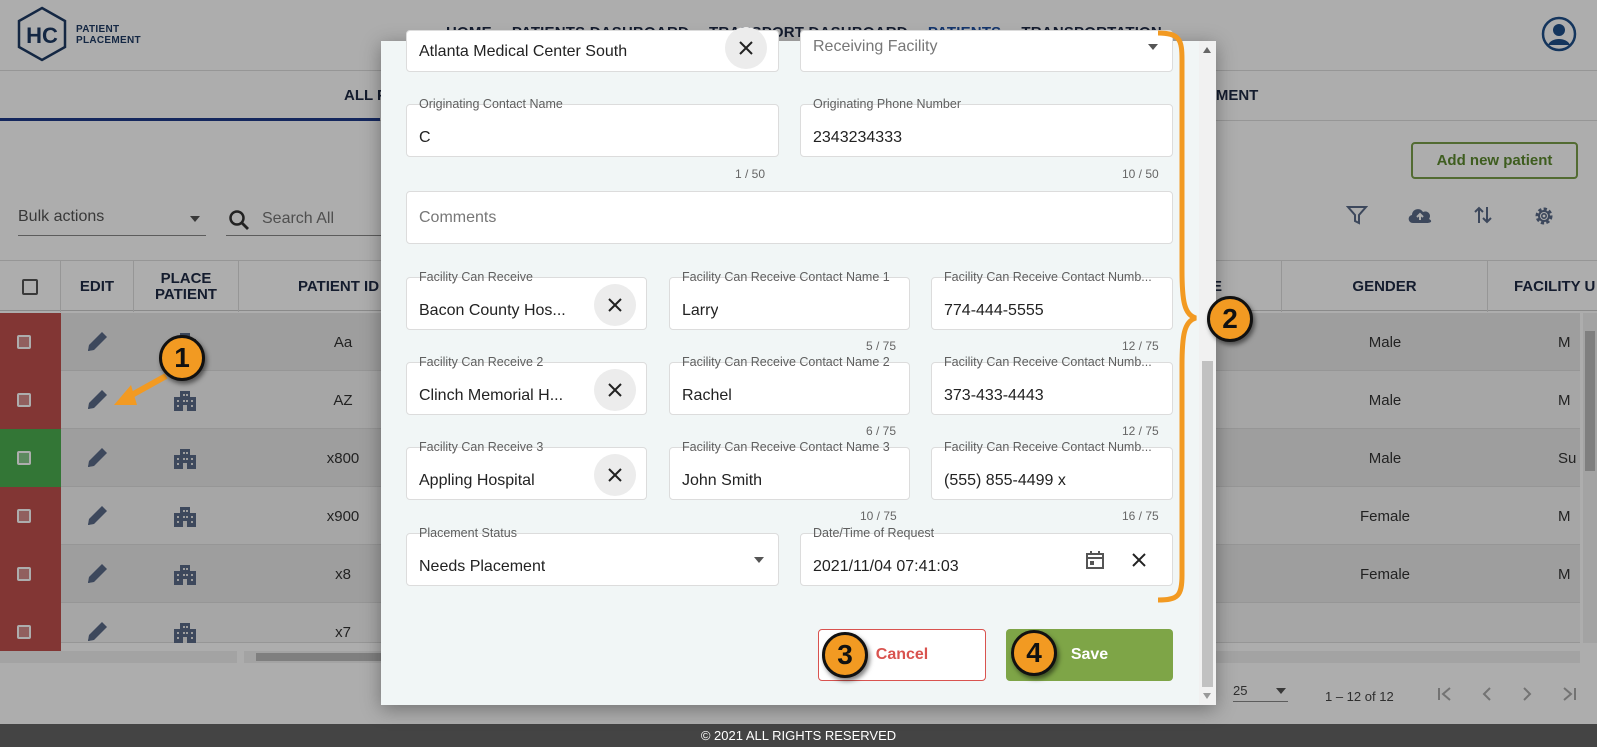  I want to click on originating-phone-value: 2343234333, so click(857, 137).